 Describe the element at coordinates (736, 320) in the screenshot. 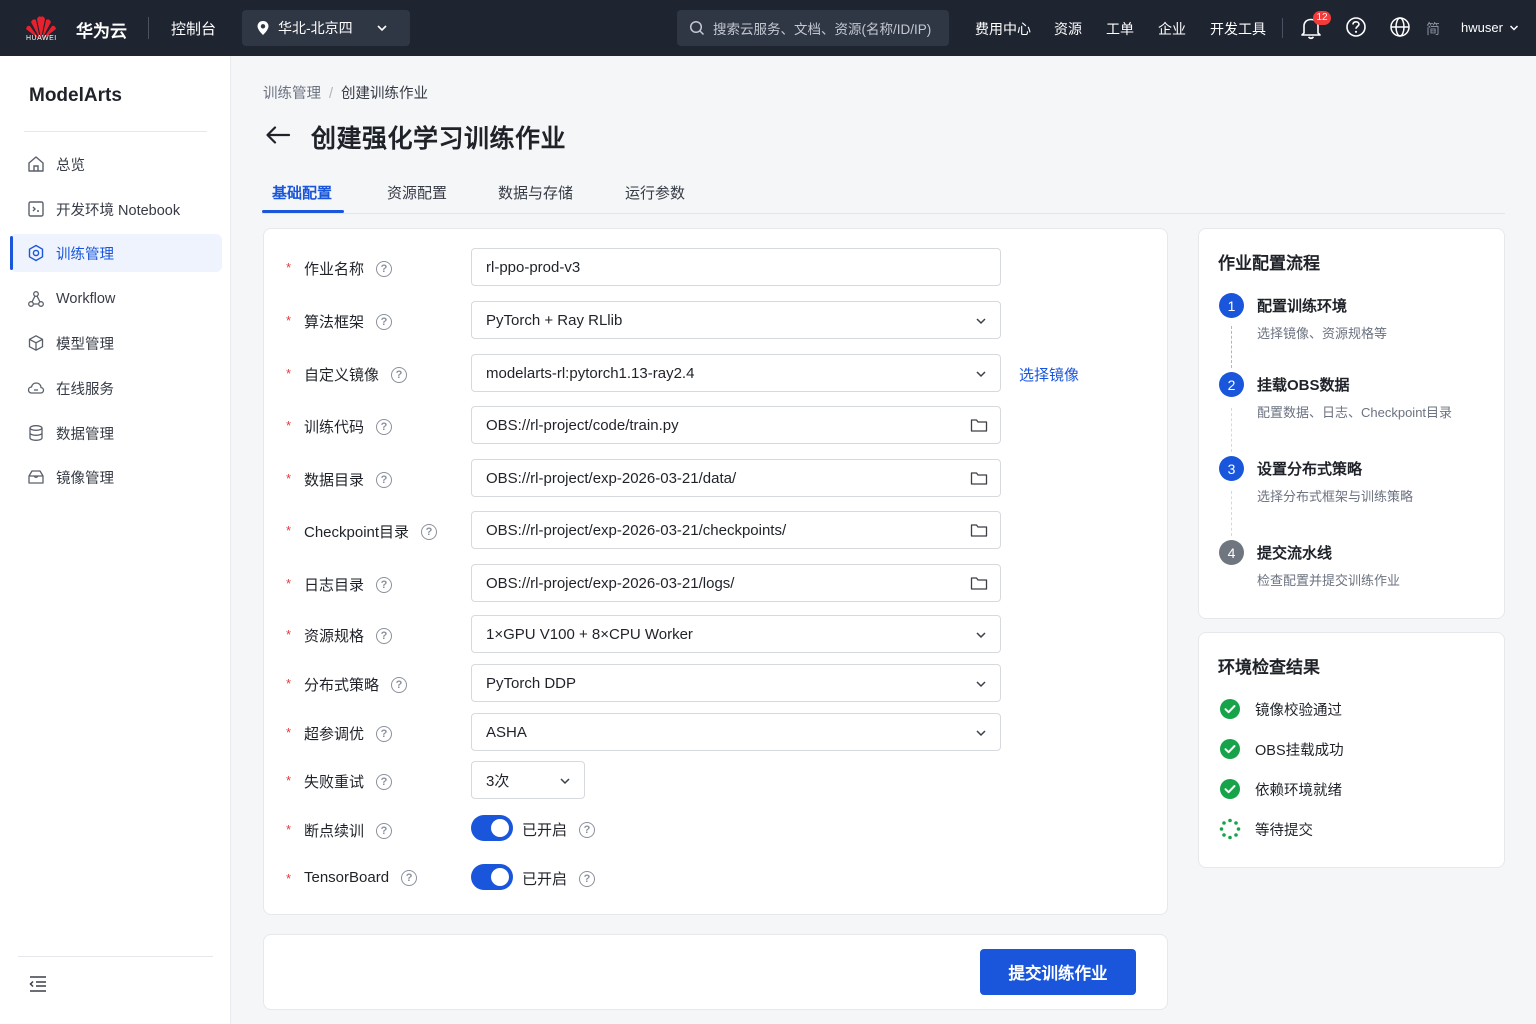

I see `framework-select: PyTorch + Ray RLlib` at that location.